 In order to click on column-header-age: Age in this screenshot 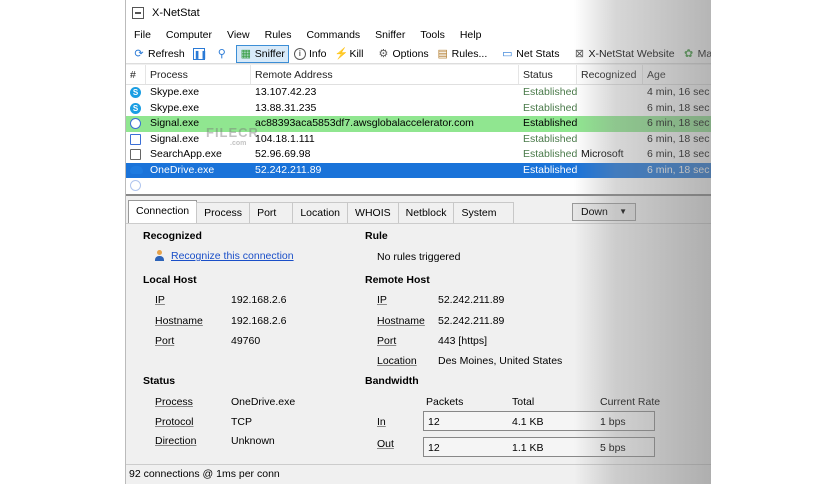, I will do `click(677, 74)`.